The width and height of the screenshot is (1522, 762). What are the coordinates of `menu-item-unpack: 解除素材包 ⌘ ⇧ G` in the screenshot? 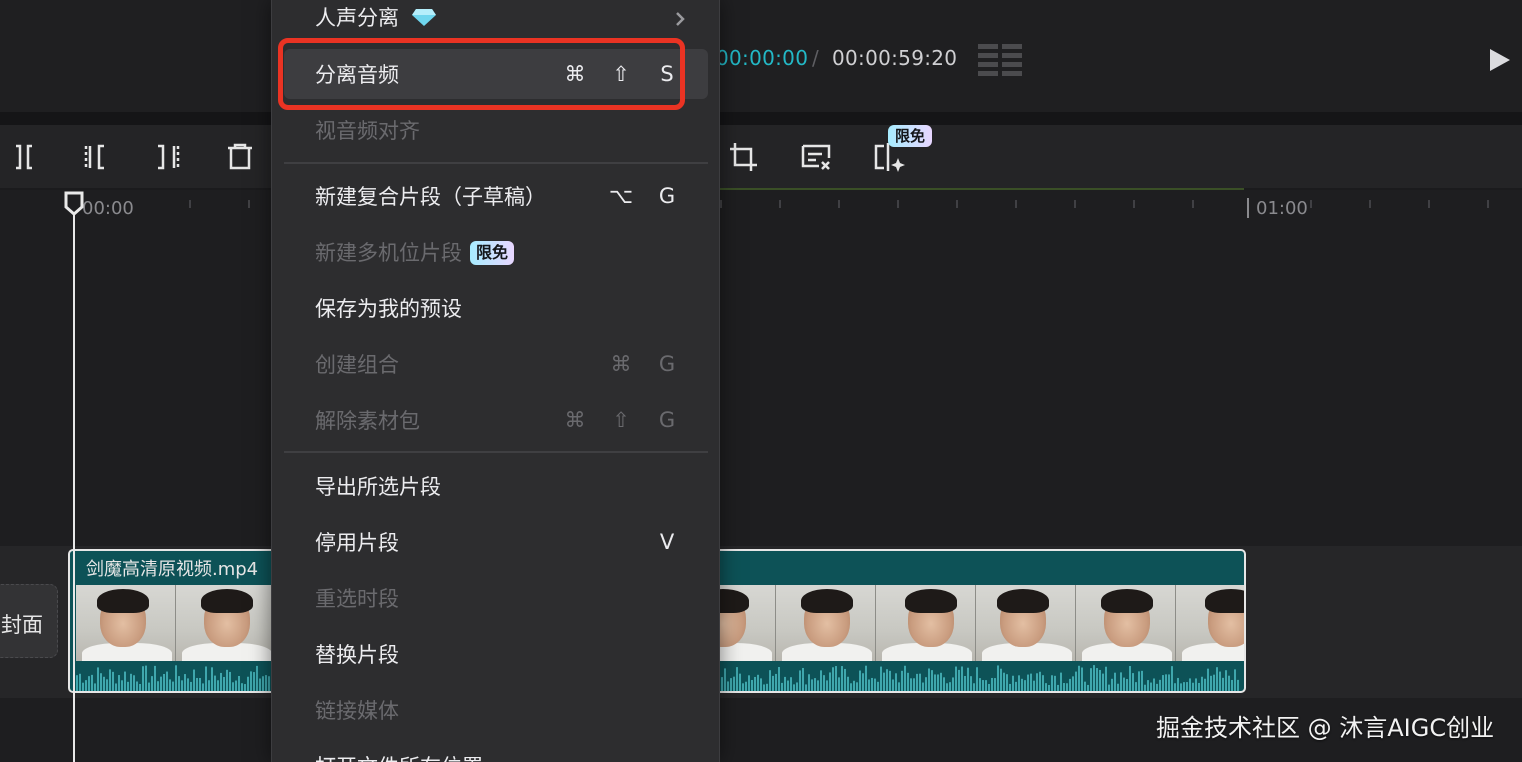 It's located at (496, 420).